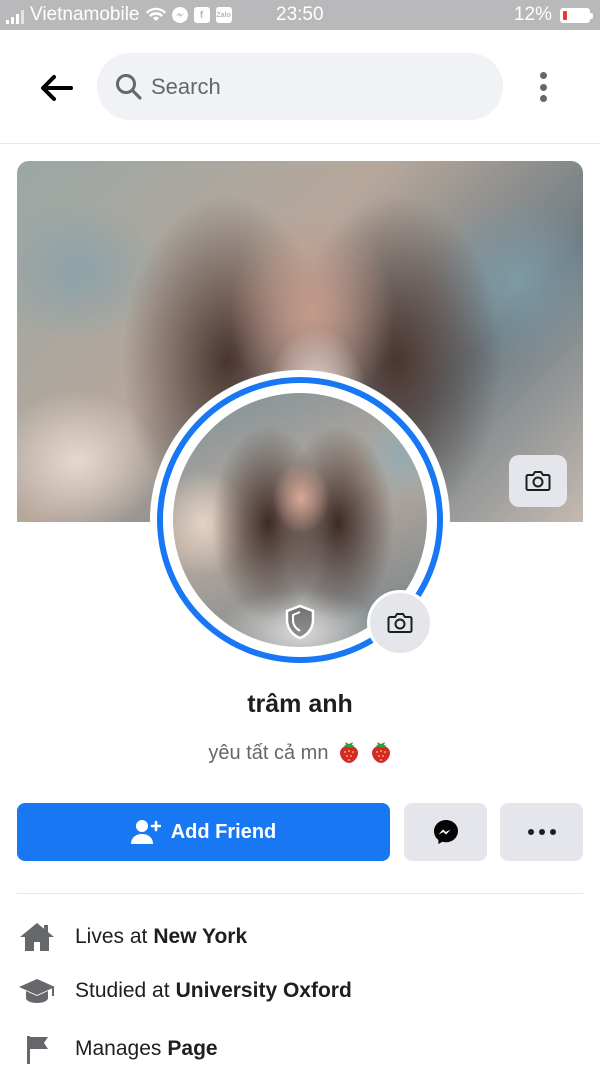 This screenshot has height=1067, width=600. Describe the element at coordinates (192, 1049) in the screenshot. I see `detail-value: Page` at that location.